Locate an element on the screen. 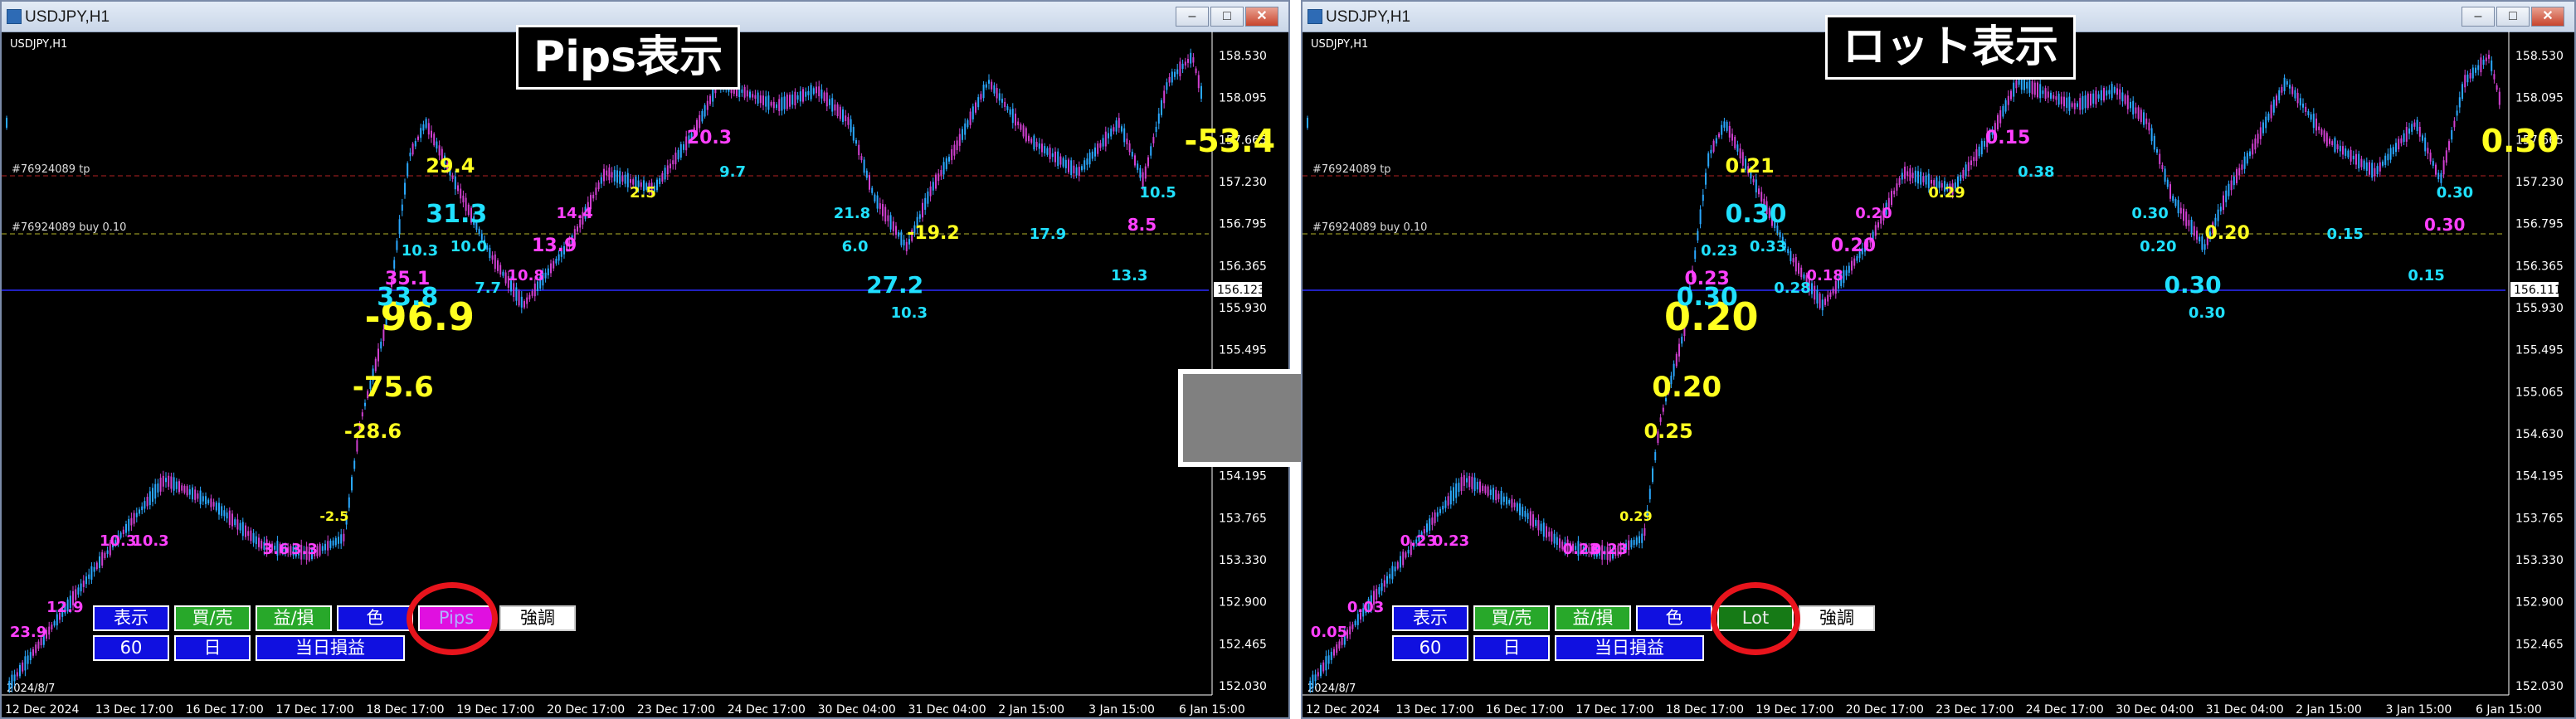 This screenshot has width=2576, height=719. highlight-ring is located at coordinates (452, 618).